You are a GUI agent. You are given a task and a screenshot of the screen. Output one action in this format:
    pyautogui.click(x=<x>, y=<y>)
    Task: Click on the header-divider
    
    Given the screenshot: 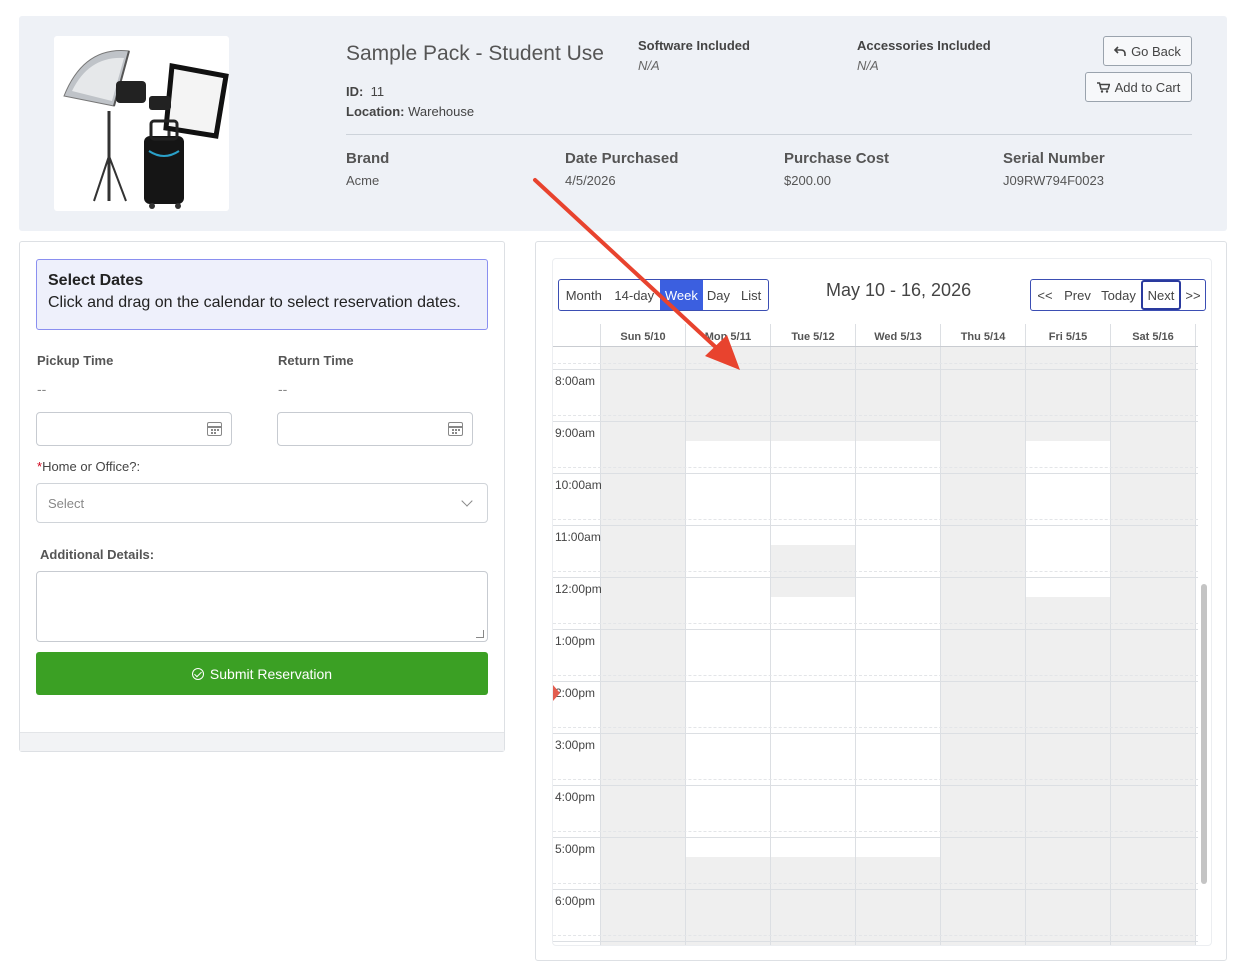 What is the action you would take?
    pyautogui.click(x=769, y=134)
    